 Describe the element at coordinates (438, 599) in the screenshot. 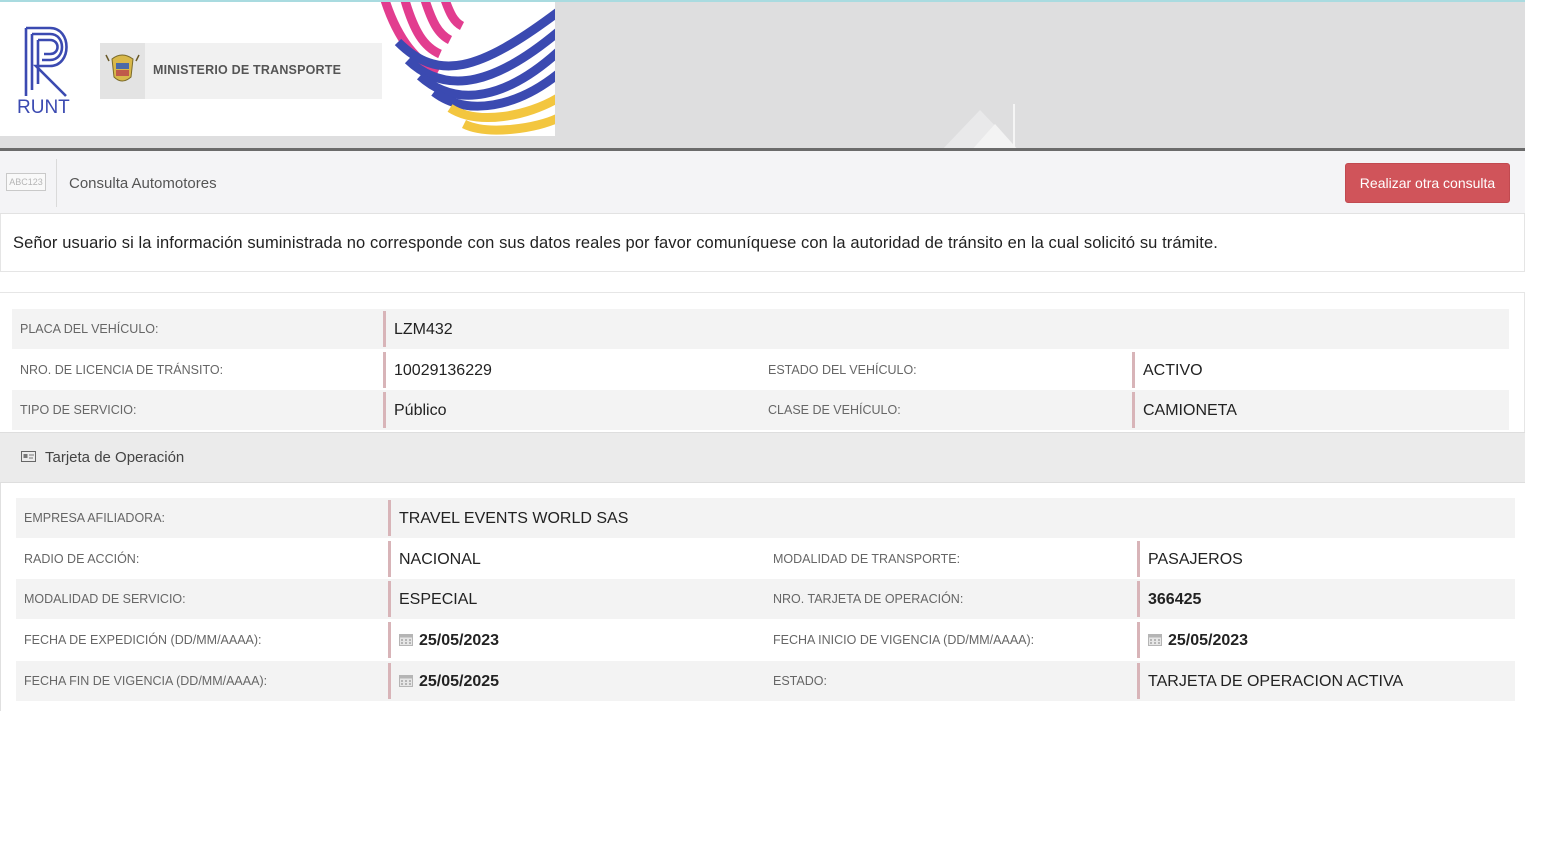

I see `service-mode-value: ESPECIAL` at that location.